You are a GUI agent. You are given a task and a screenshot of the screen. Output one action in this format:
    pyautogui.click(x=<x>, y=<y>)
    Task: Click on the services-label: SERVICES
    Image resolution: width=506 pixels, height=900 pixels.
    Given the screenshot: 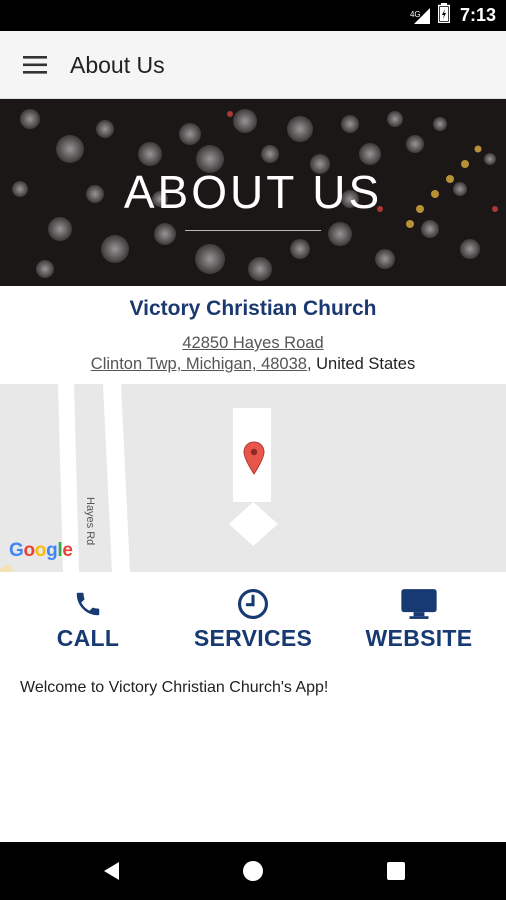 What is the action you would take?
    pyautogui.click(x=253, y=638)
    